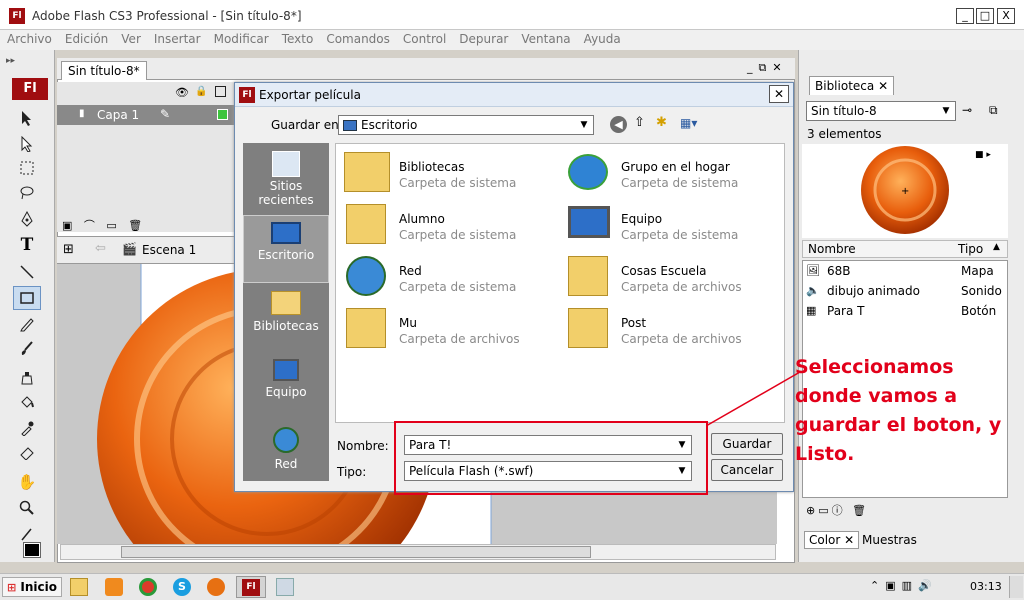  I want to click on chevron-down-icon: ▼, so click(584, 125).